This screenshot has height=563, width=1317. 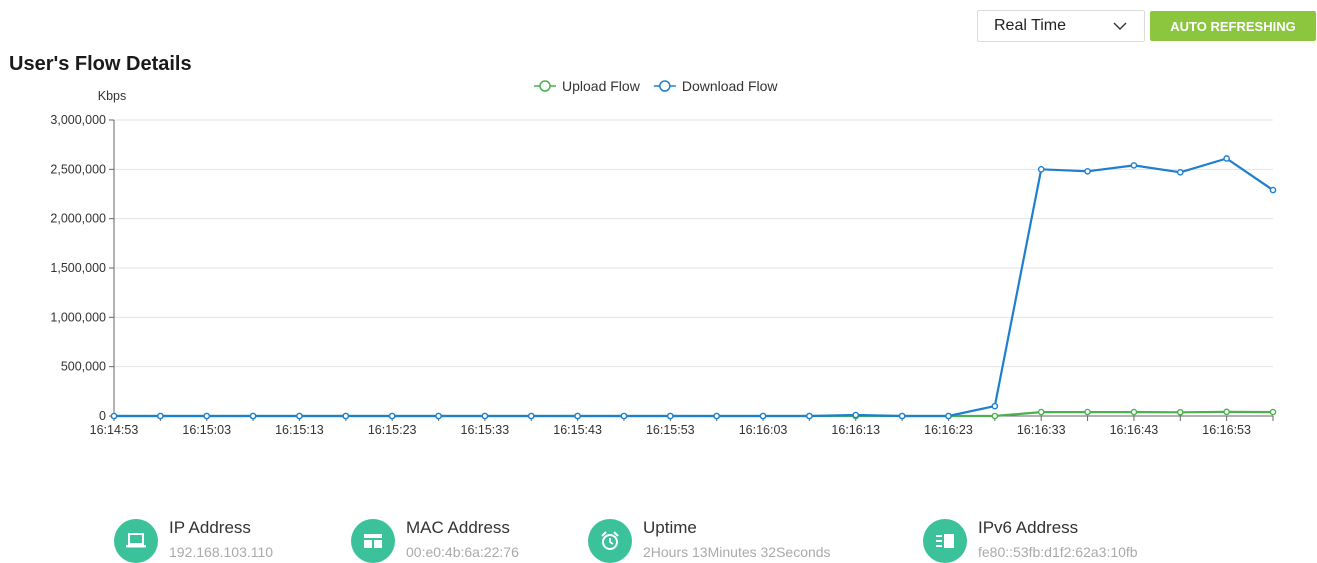 I want to click on x-tick-label: 16:15:03, so click(x=206, y=430).